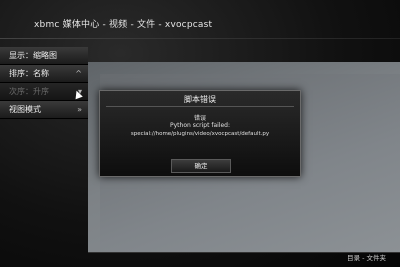 Image resolution: width=400 pixels, height=267 pixels. Describe the element at coordinates (200, 106) in the screenshot. I see `dialog-divider` at that location.